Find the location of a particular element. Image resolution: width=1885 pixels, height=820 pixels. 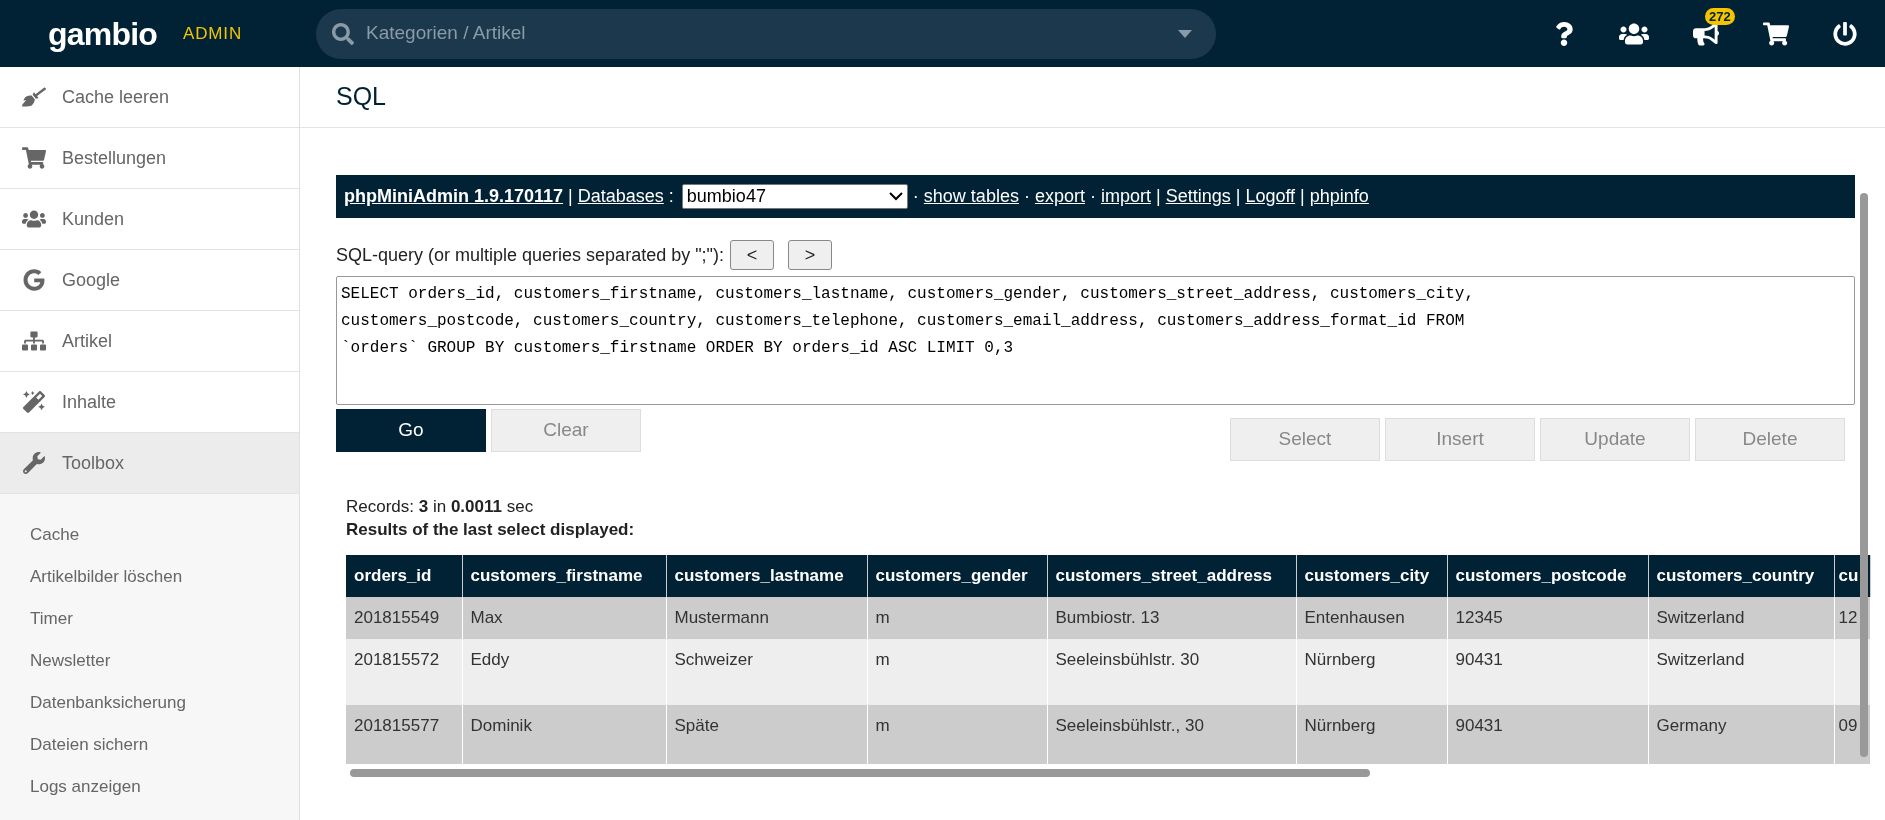

next-query-button: > is located at coordinates (809, 255).